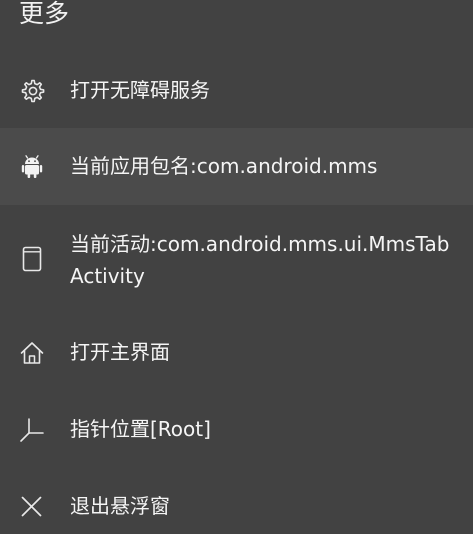 The height and width of the screenshot is (534, 473). What do you see at coordinates (236, 353) in the screenshot?
I see `menu-item-open-main: 打开主界面` at bounding box center [236, 353].